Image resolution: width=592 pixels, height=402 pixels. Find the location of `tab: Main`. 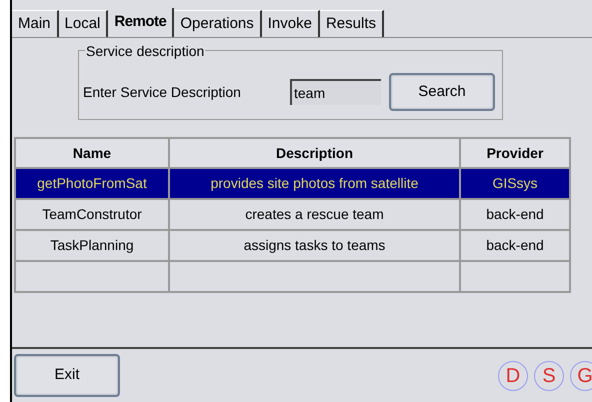

tab: Main is located at coordinates (35, 23).